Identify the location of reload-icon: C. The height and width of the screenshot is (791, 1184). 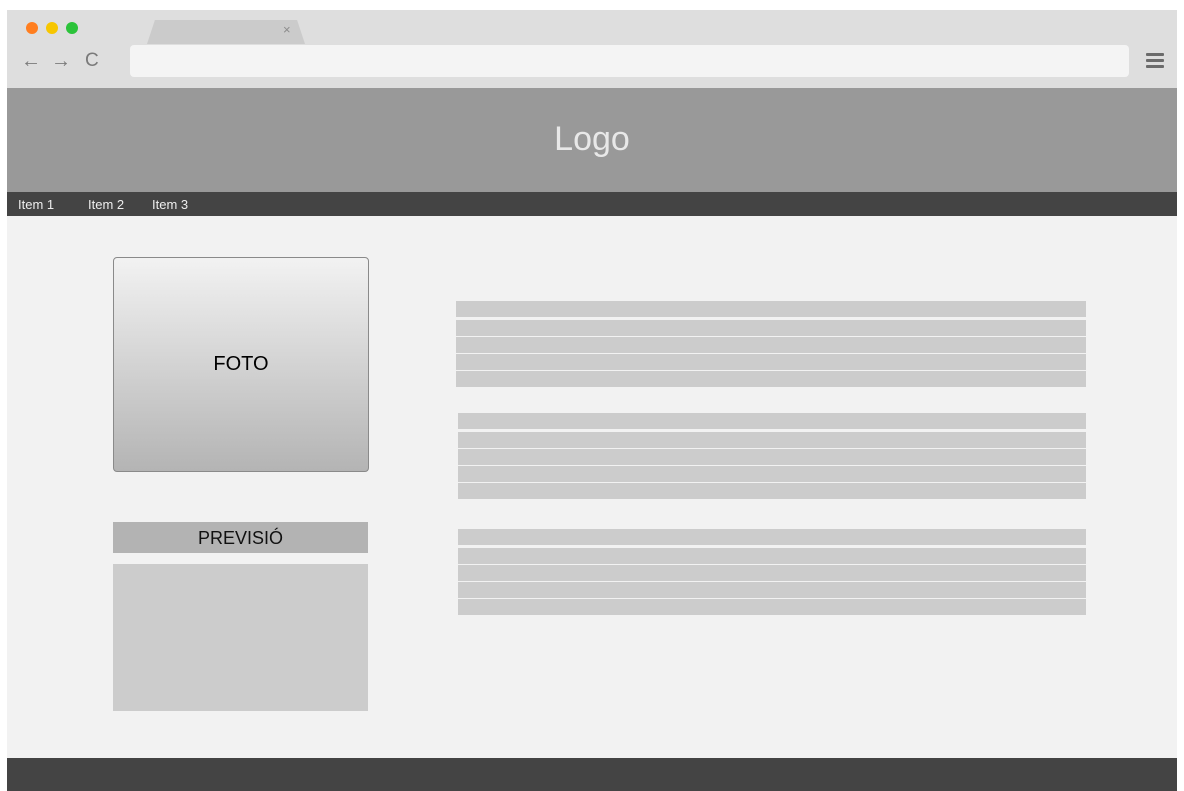
(92, 61).